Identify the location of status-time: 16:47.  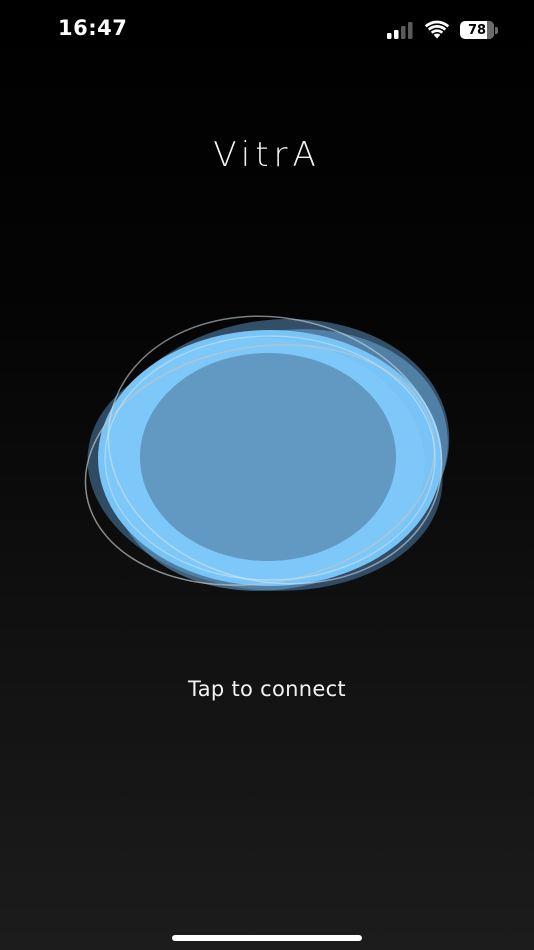
(93, 28).